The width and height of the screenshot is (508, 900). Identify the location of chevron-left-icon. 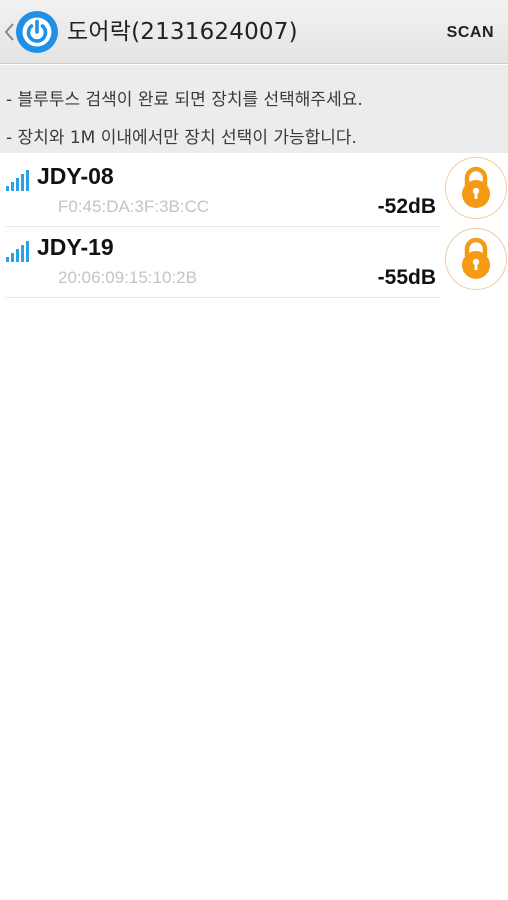
(9, 32).